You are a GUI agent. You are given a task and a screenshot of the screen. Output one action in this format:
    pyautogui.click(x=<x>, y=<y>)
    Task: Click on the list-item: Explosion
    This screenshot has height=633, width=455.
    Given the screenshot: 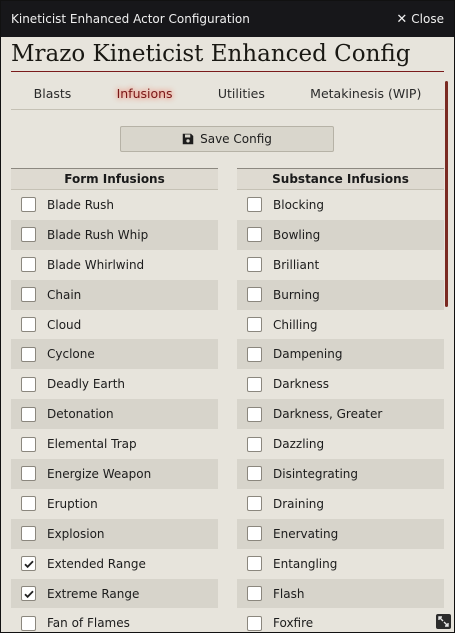 What is the action you would take?
    pyautogui.click(x=114, y=533)
    